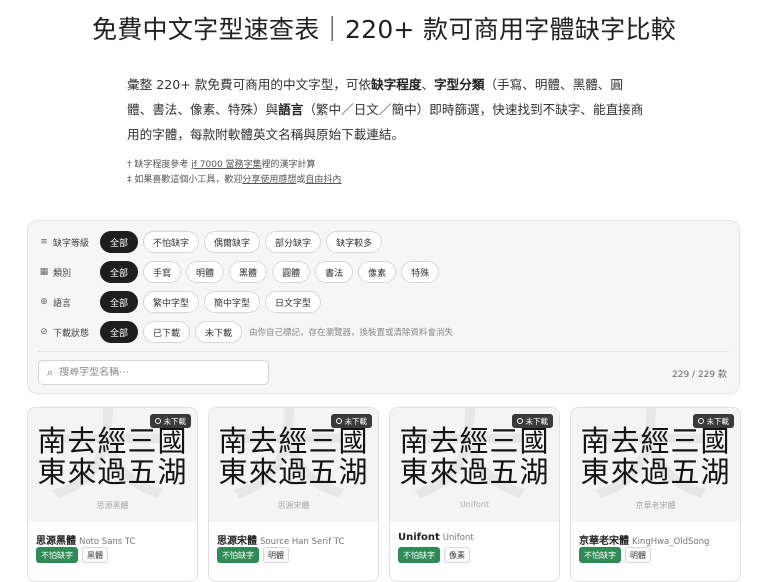  I want to click on search-input, so click(154, 372).